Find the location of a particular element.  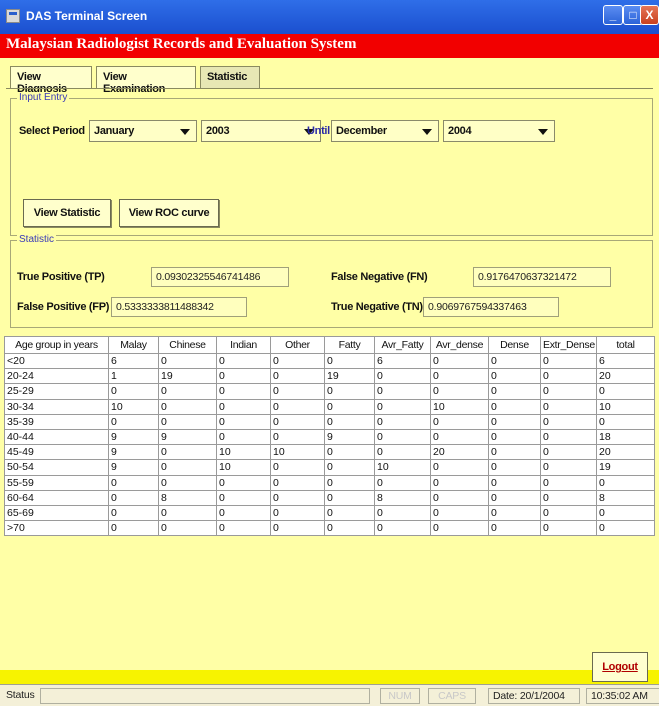

col-header: Indian is located at coordinates (243, 345).